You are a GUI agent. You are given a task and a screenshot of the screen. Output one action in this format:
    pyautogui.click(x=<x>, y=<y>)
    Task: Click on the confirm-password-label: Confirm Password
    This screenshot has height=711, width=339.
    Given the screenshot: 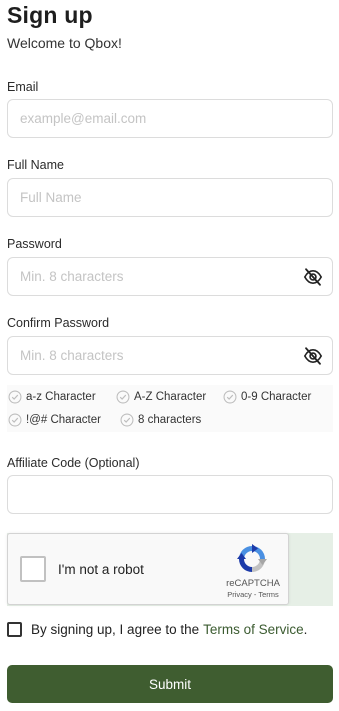 What is the action you would take?
    pyautogui.click(x=58, y=323)
    